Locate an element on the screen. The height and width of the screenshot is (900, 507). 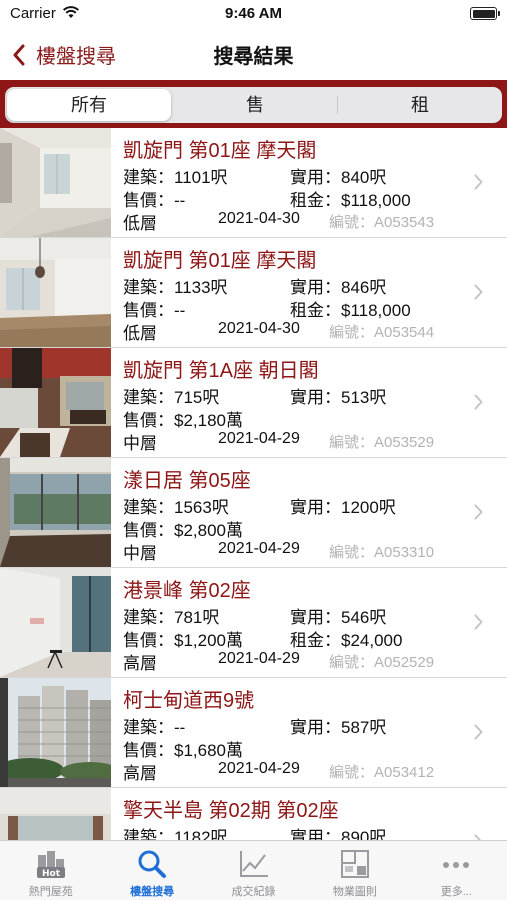
gross-area: 建築：1182呎 is located at coordinates (175, 834).